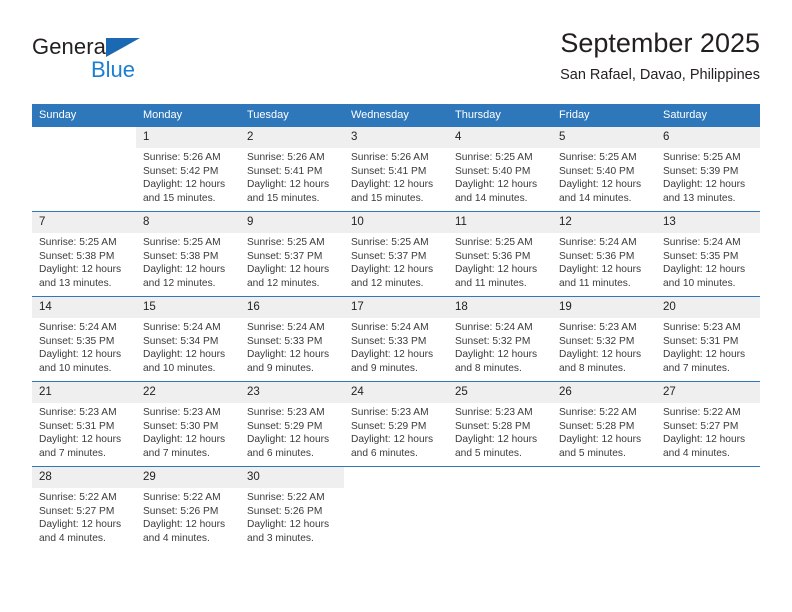 This screenshot has height=612, width=792. Describe the element at coordinates (280, 368) in the screenshot. I see `day-info-line: and 9 minutes.` at that location.